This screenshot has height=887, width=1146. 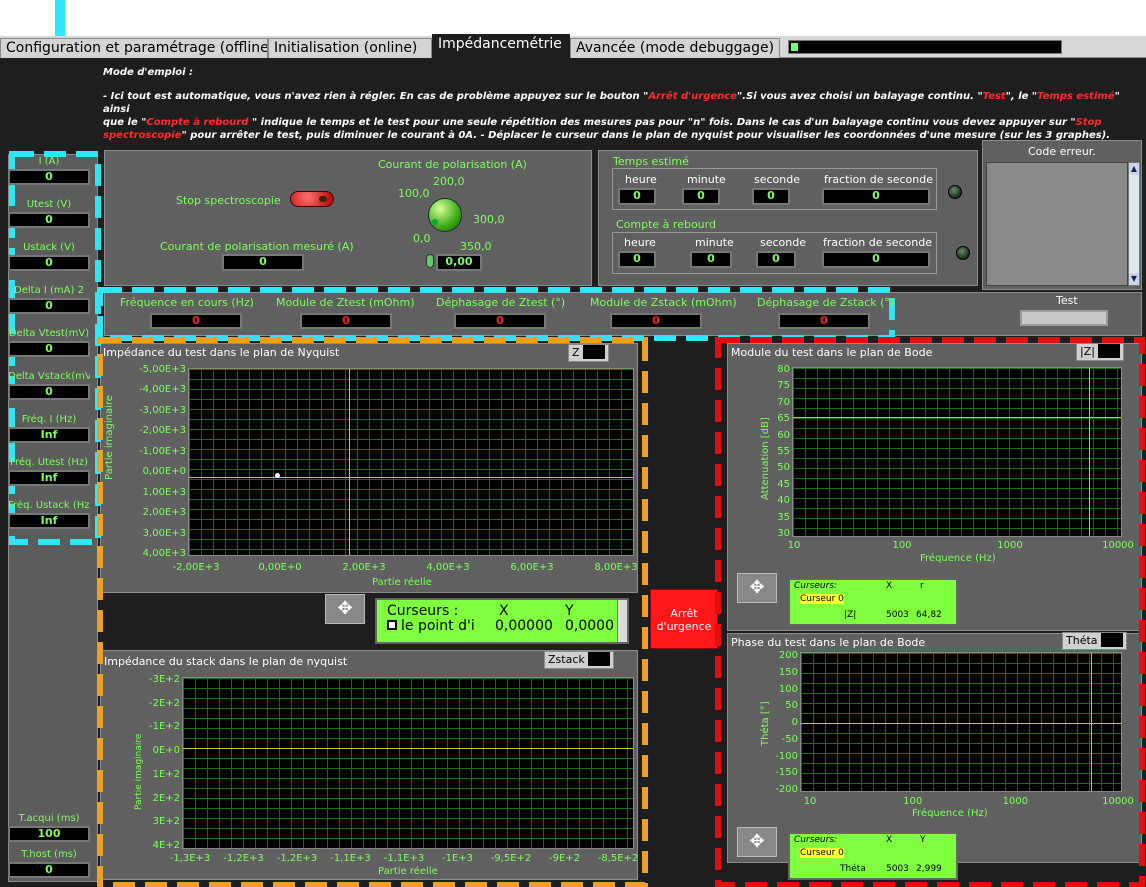 I want to click on bode-phase-xlabel: Fréquence (Hz), so click(x=950, y=813).